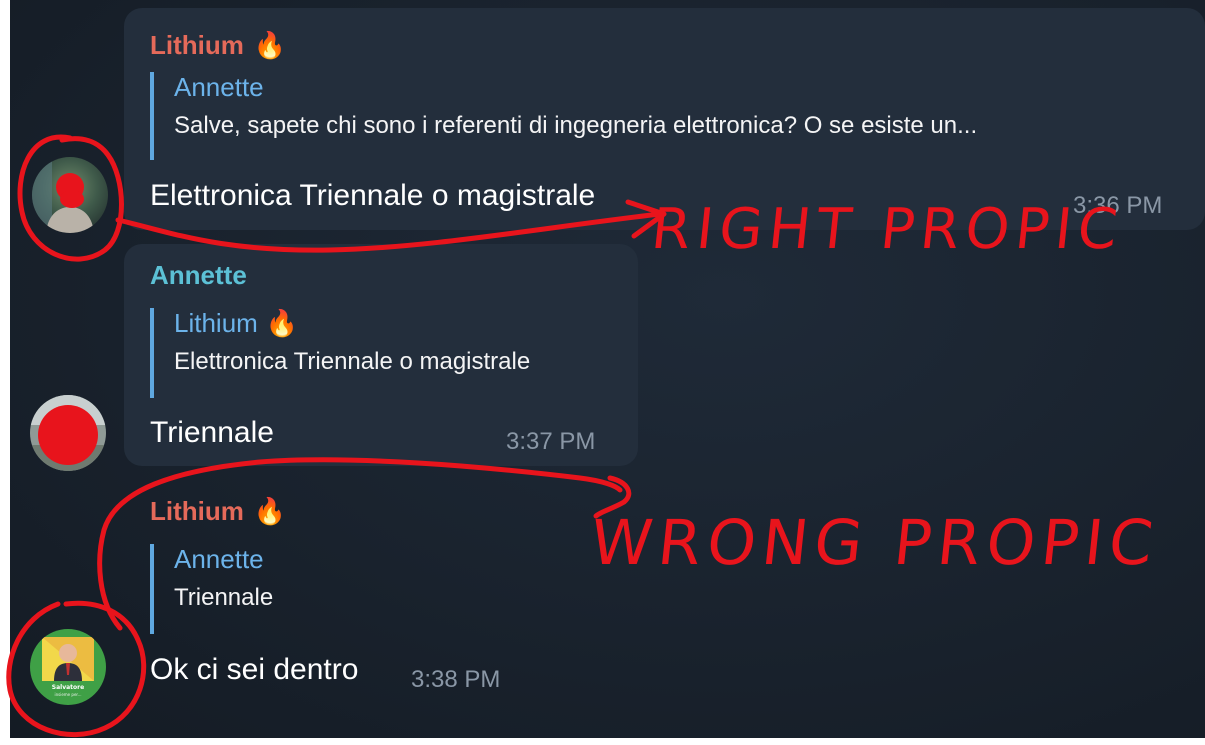 Image resolution: width=1205 pixels, height=745 pixels. I want to click on quote-sender-name: Lithium 🔥, so click(352, 323).